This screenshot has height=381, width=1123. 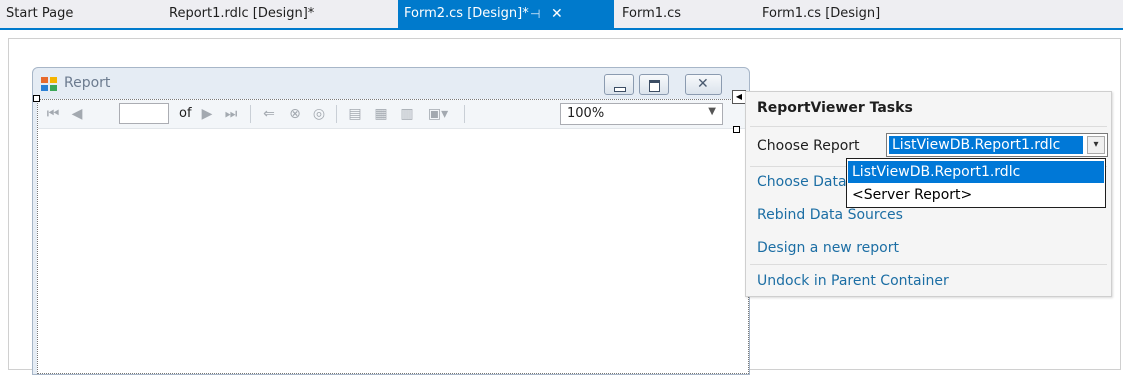 What do you see at coordinates (242, 13) in the screenshot?
I see `tab-label: Report1.rdlc [Design]*` at bounding box center [242, 13].